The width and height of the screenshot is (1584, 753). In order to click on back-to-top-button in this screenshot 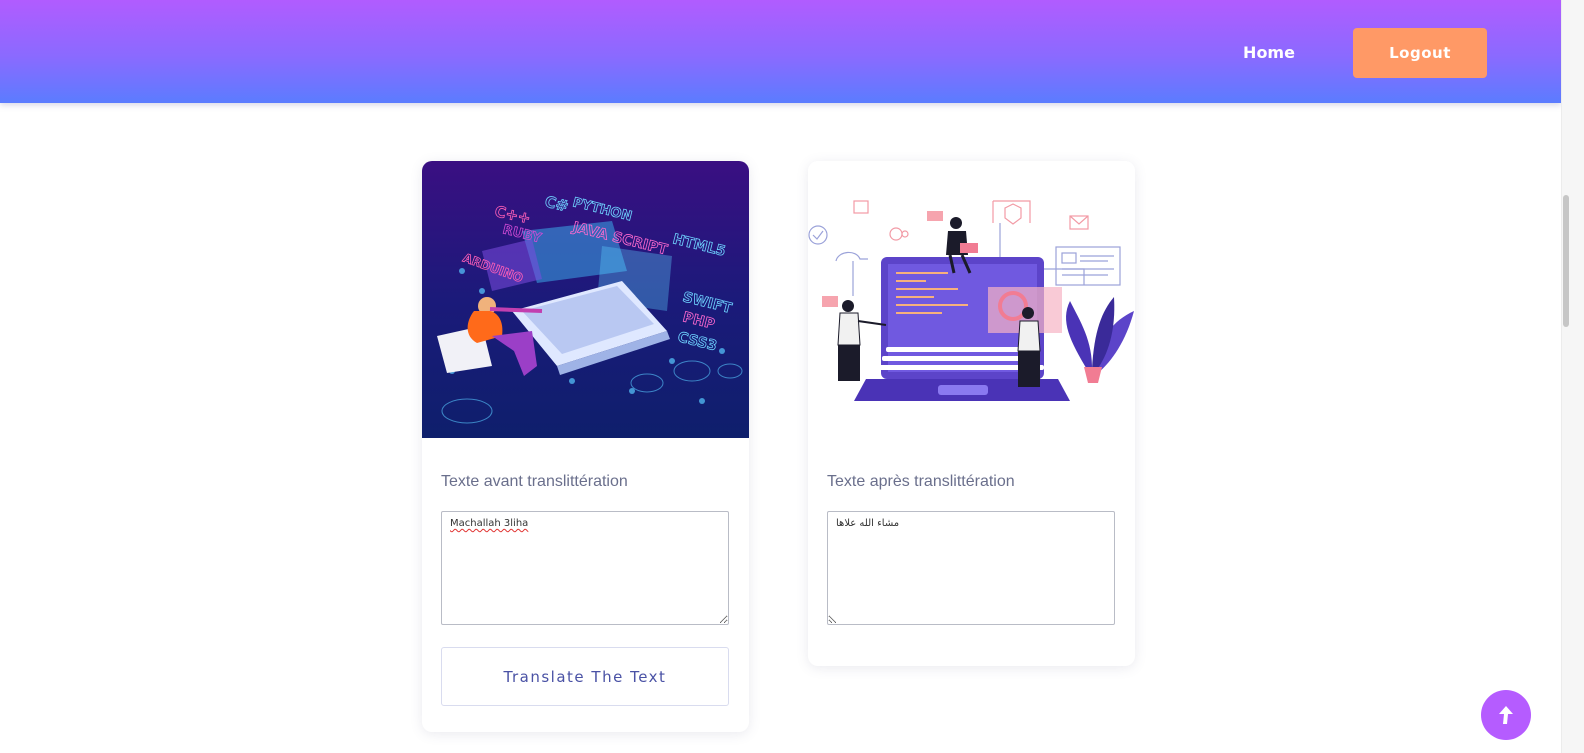, I will do `click(1506, 715)`.